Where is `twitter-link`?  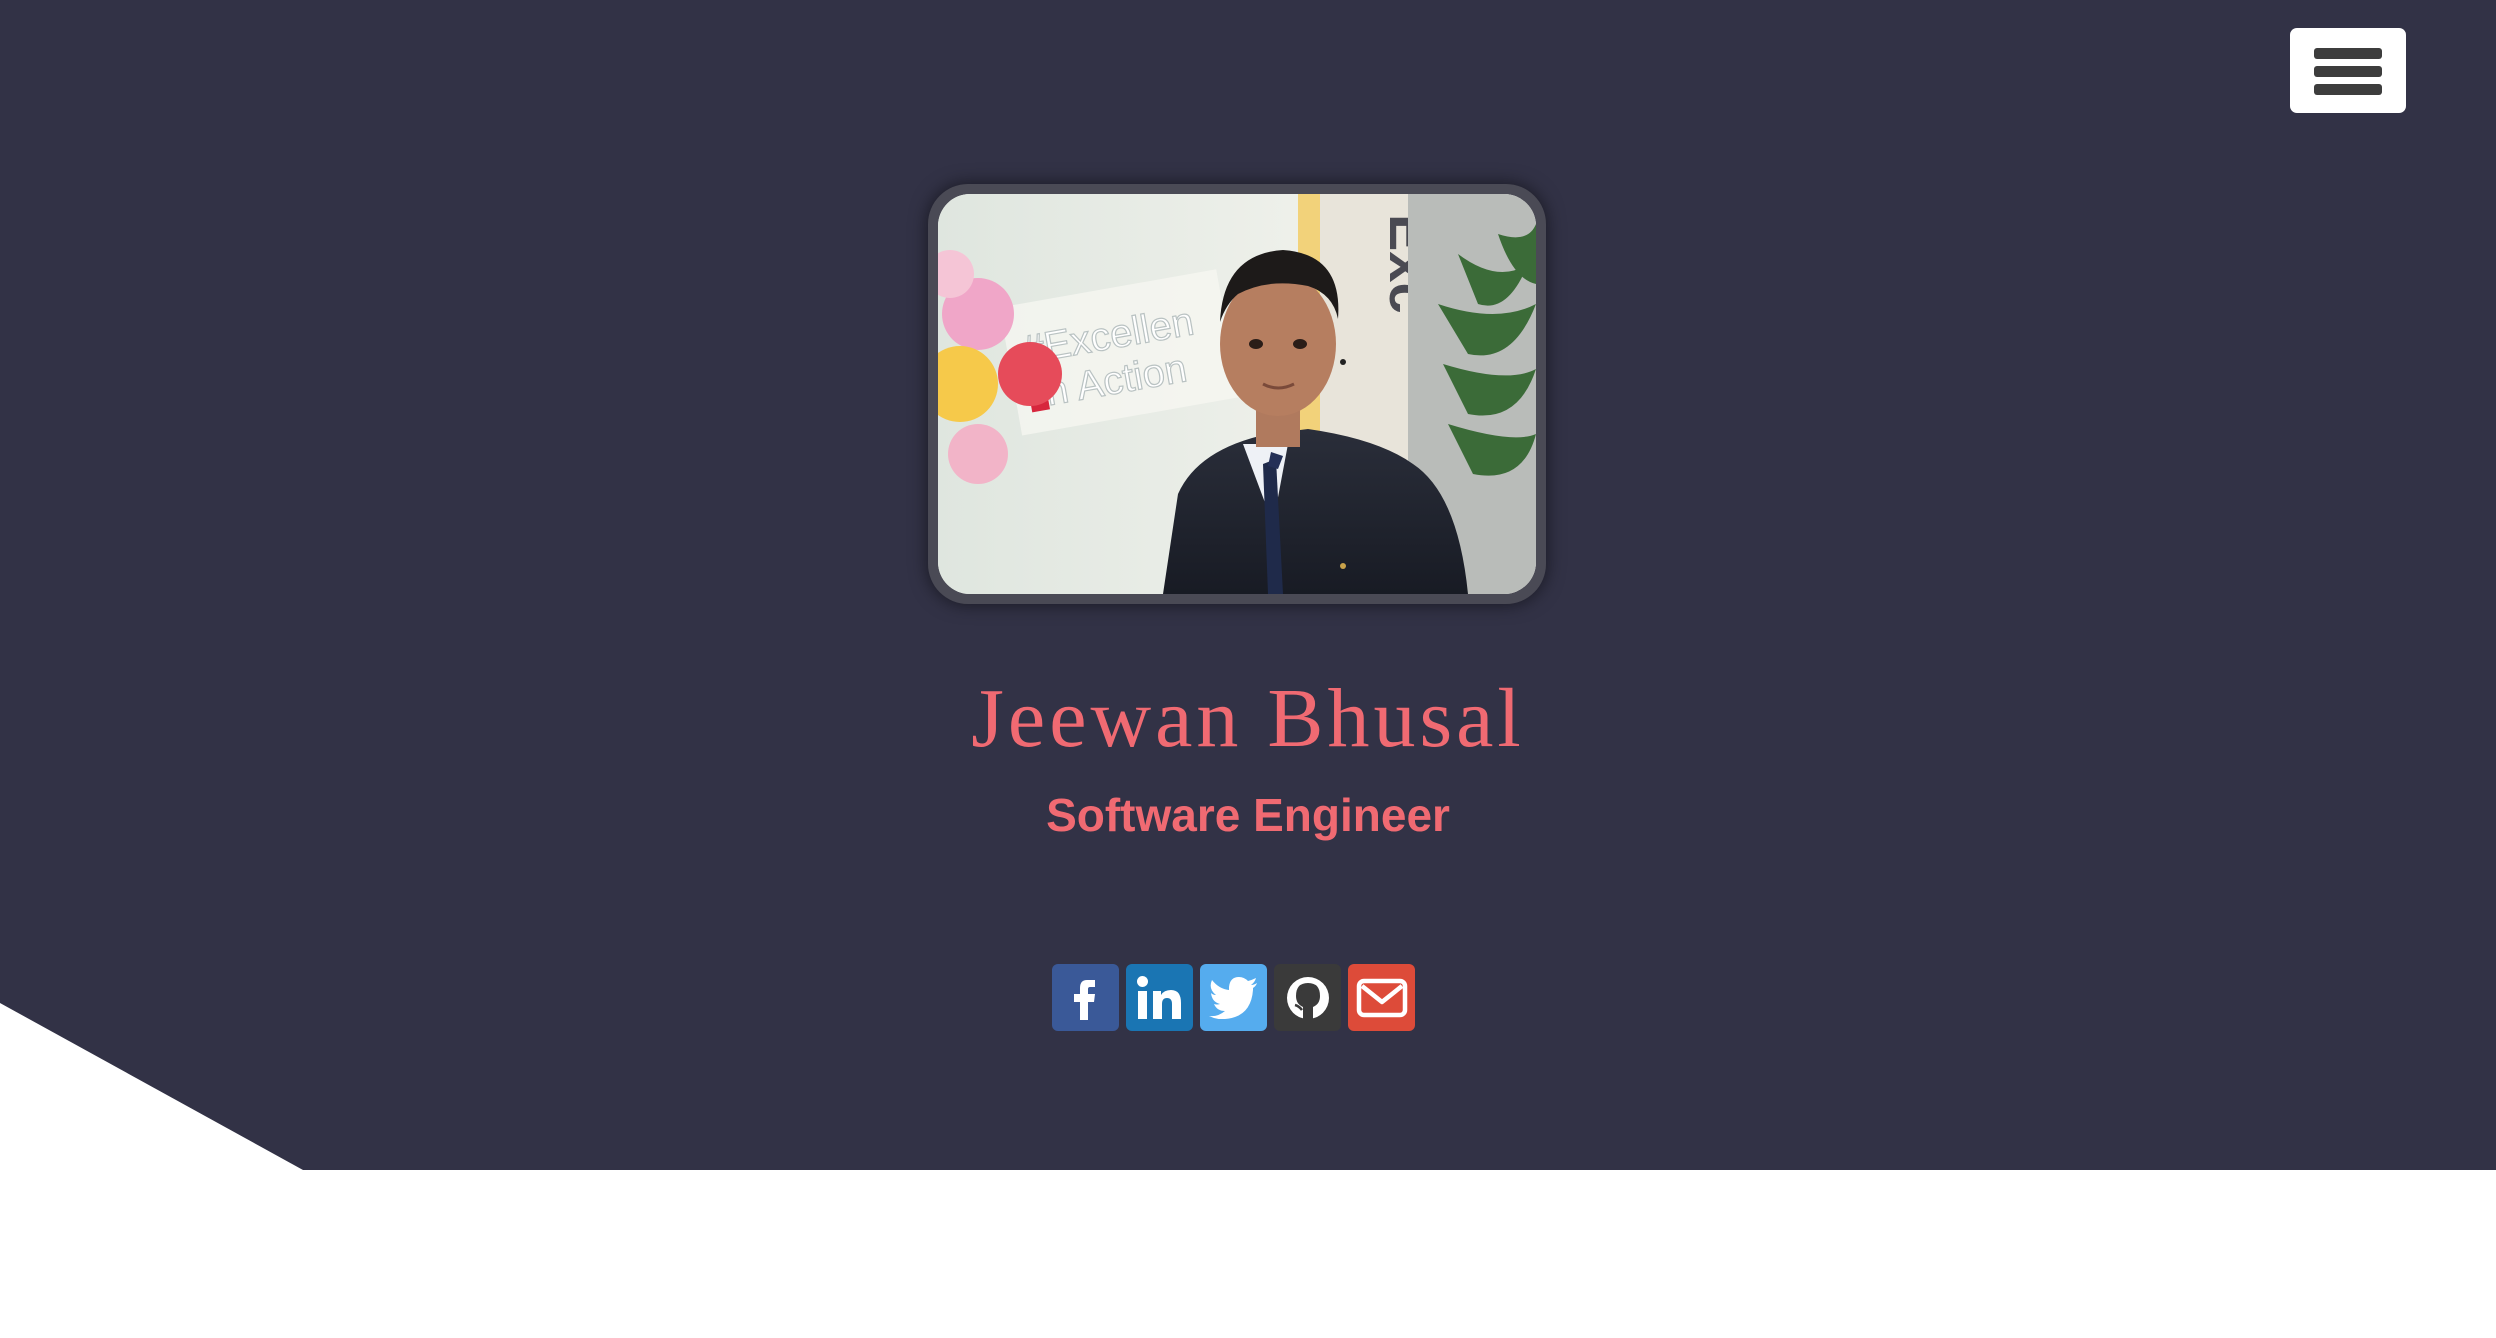
twitter-link is located at coordinates (1233, 997).